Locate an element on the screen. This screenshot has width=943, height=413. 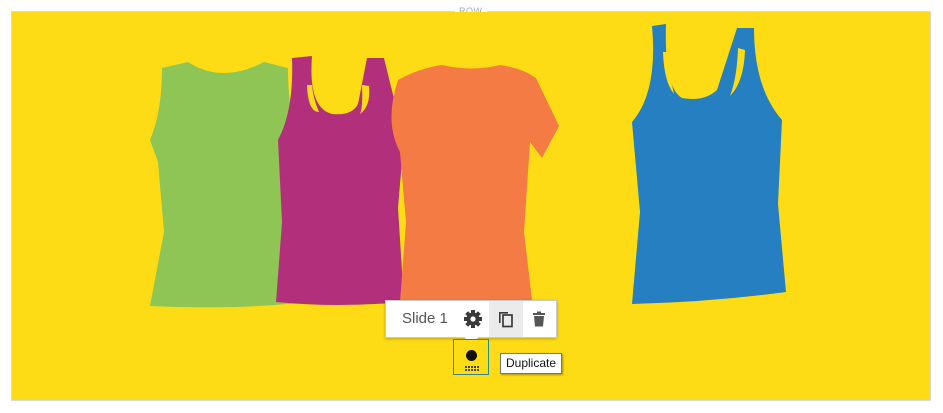
duplicate-icon is located at coordinates (505, 320).